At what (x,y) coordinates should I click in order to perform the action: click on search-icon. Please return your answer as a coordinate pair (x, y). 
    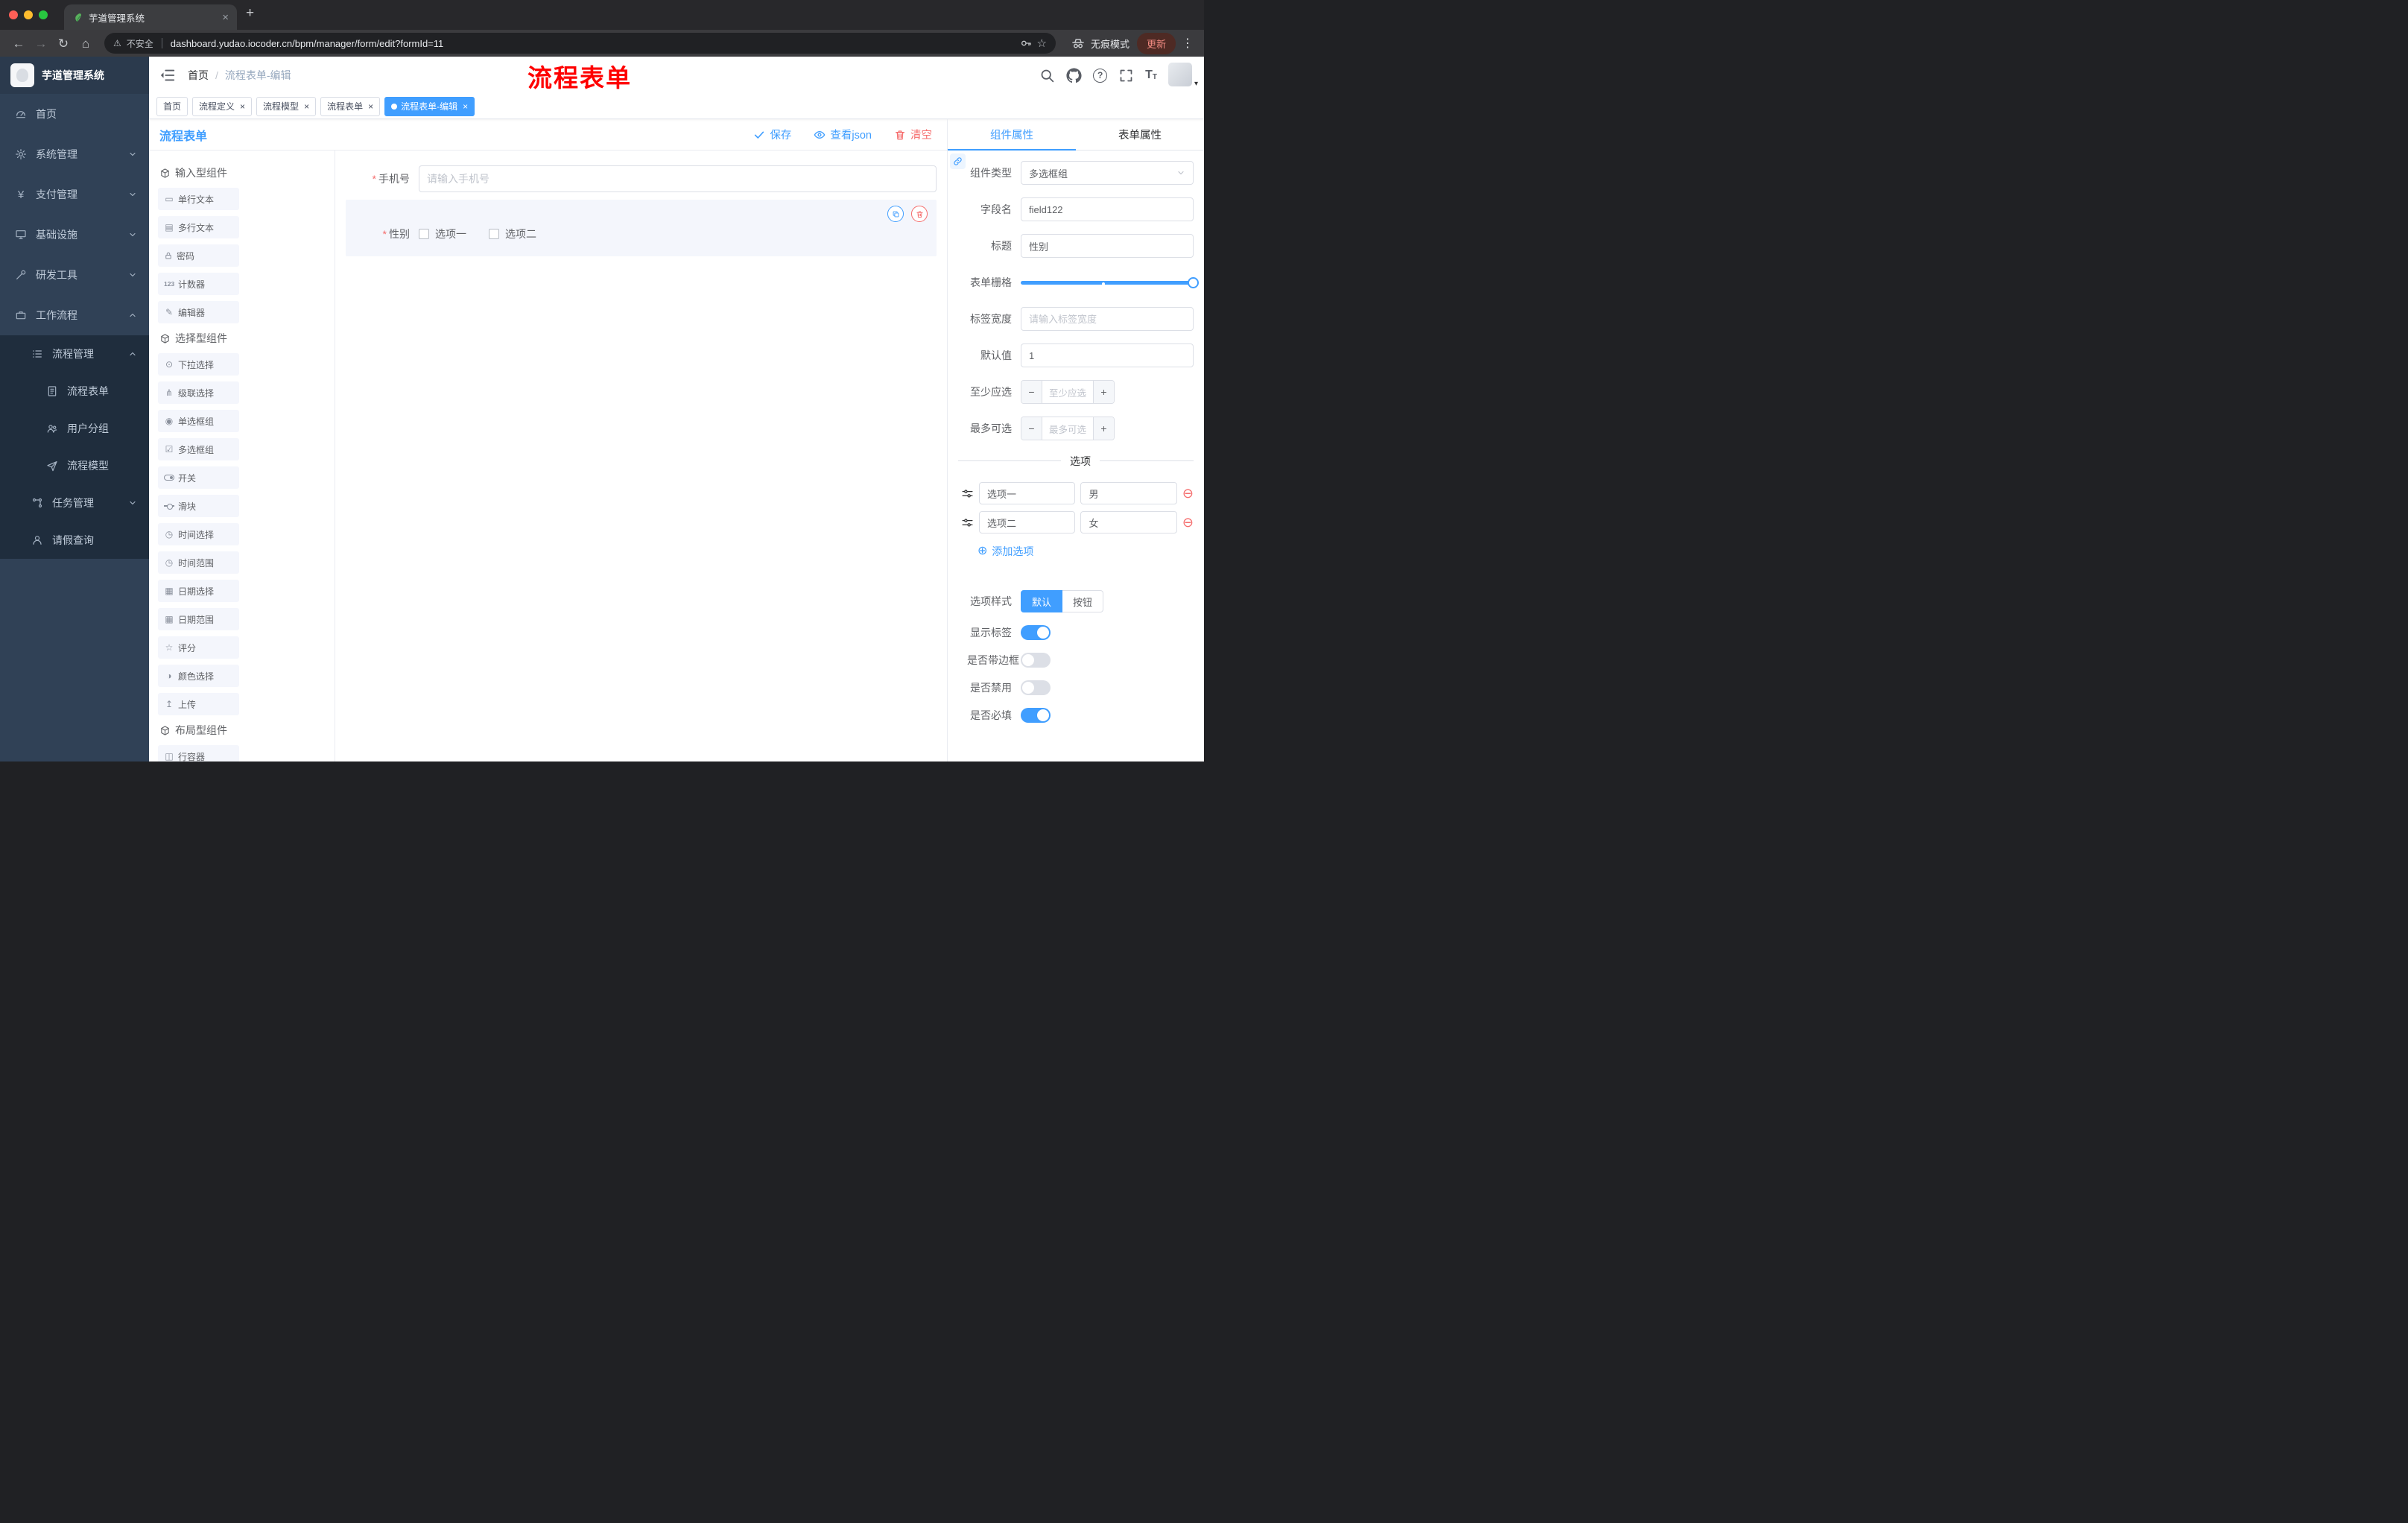
    Looking at the image, I should click on (1047, 76).